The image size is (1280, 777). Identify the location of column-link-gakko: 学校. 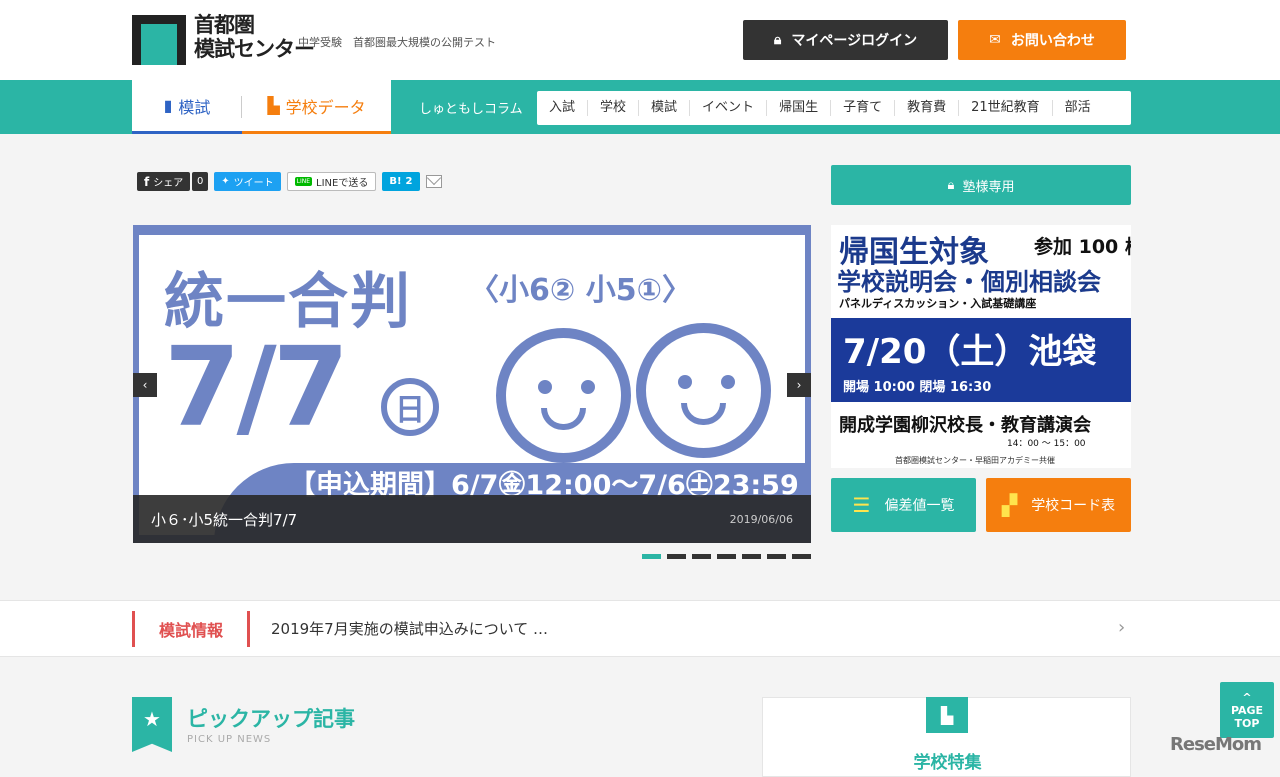
(614, 108).